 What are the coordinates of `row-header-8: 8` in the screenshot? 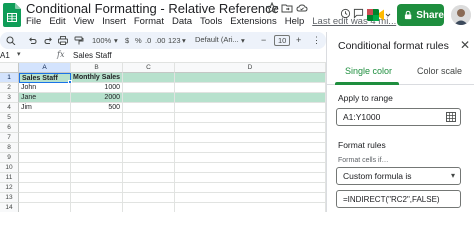 It's located at (9, 148).